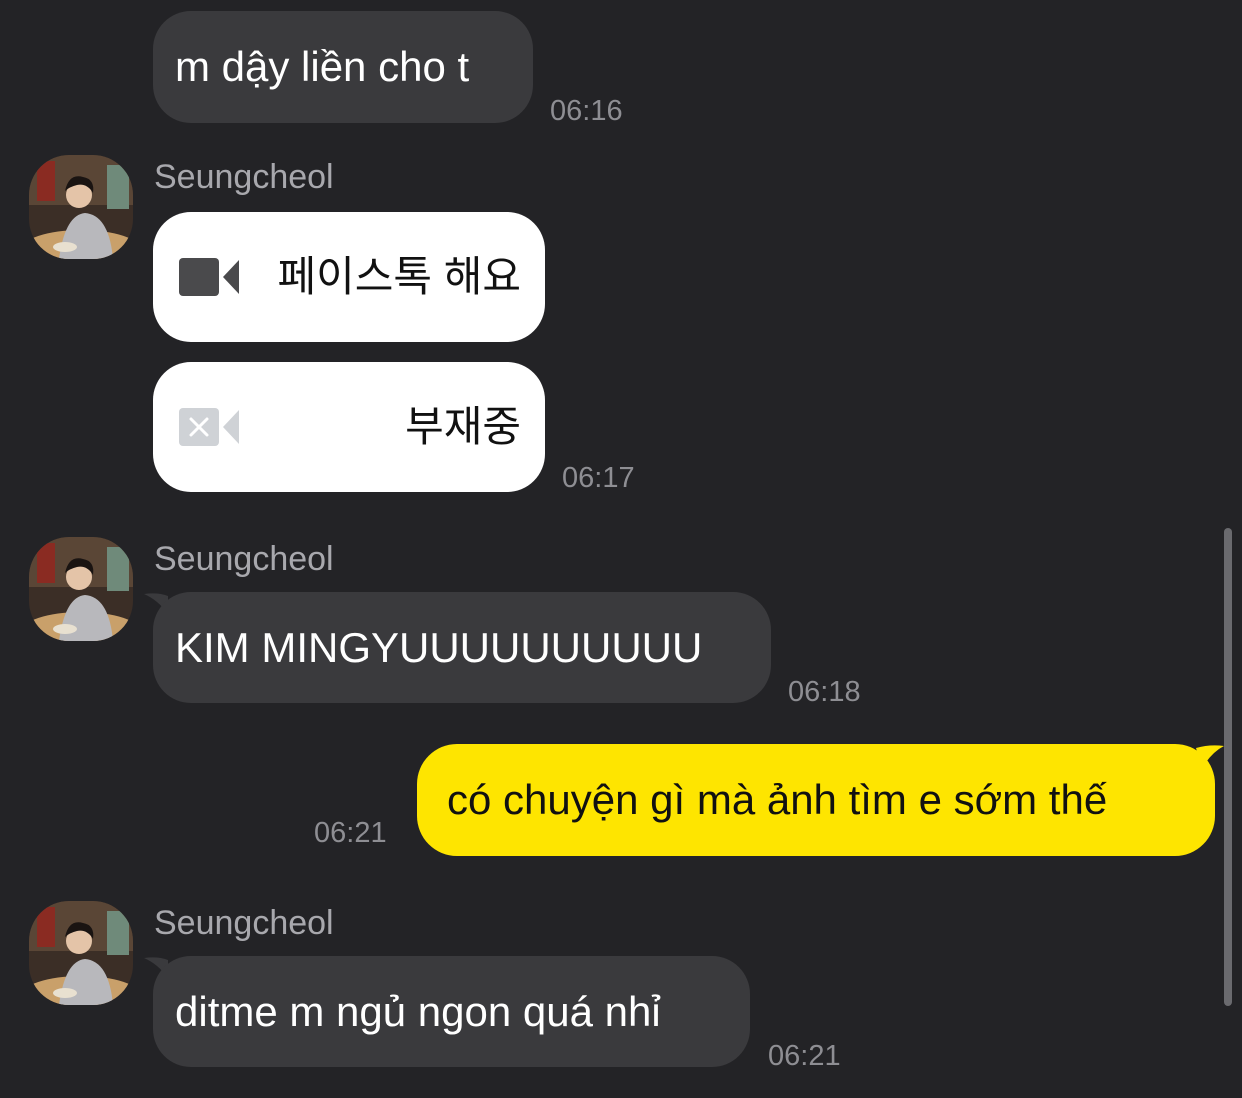  What do you see at coordinates (586, 111) in the screenshot?
I see `message-timestamp: 06:16` at bounding box center [586, 111].